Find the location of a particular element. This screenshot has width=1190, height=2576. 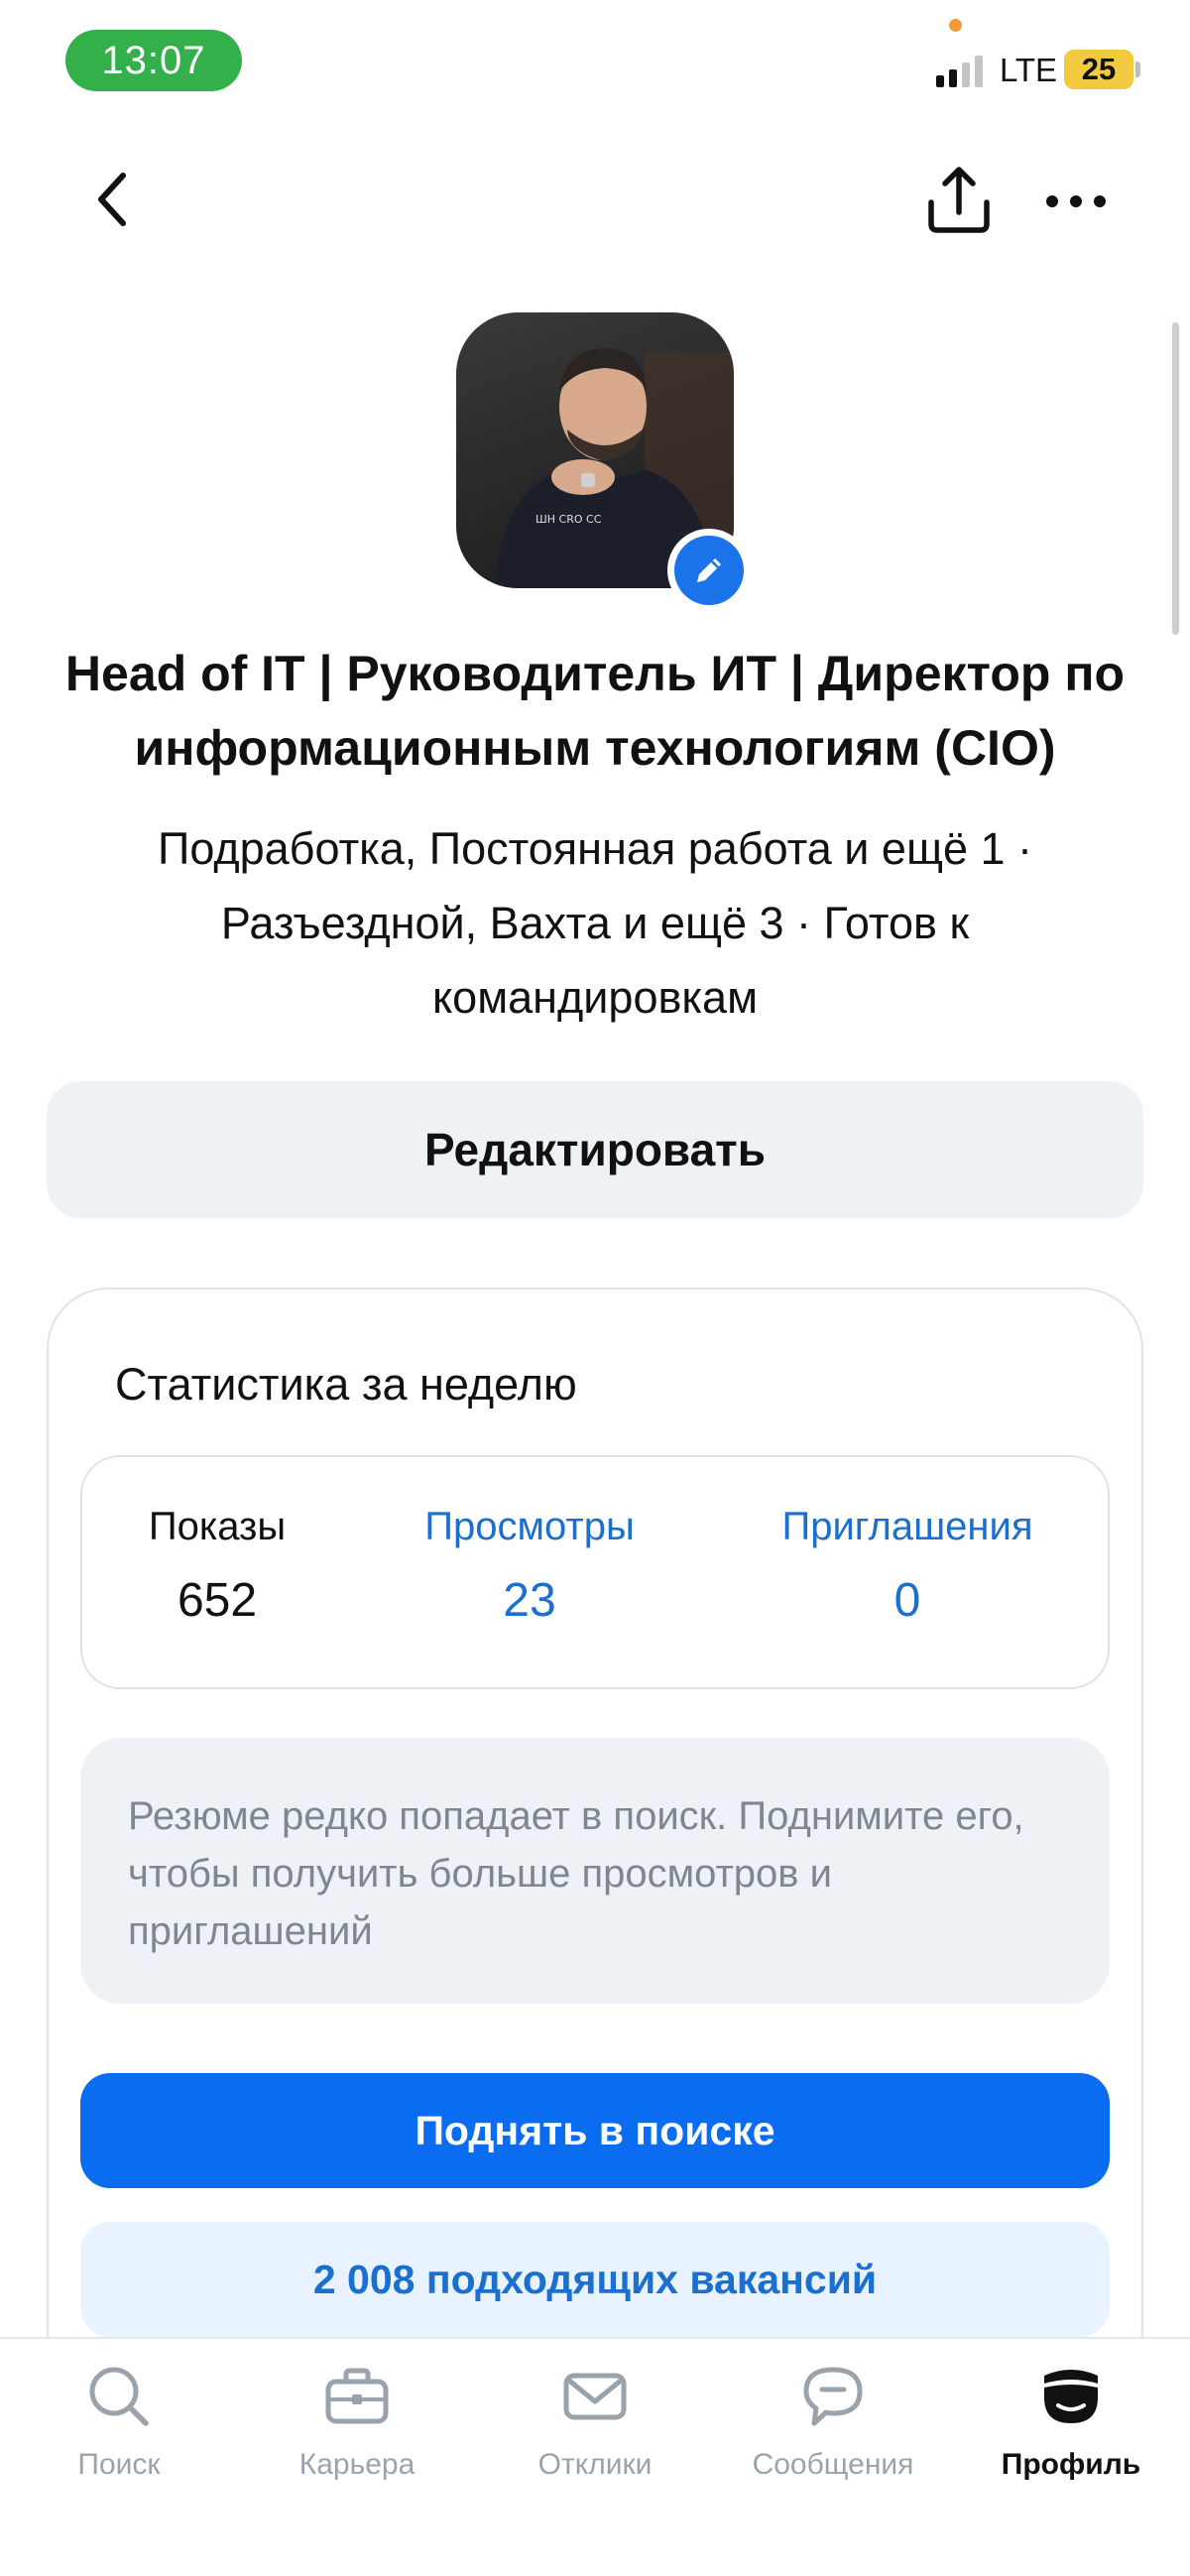

svg-text: ШН CRO CC is located at coordinates (569, 519).